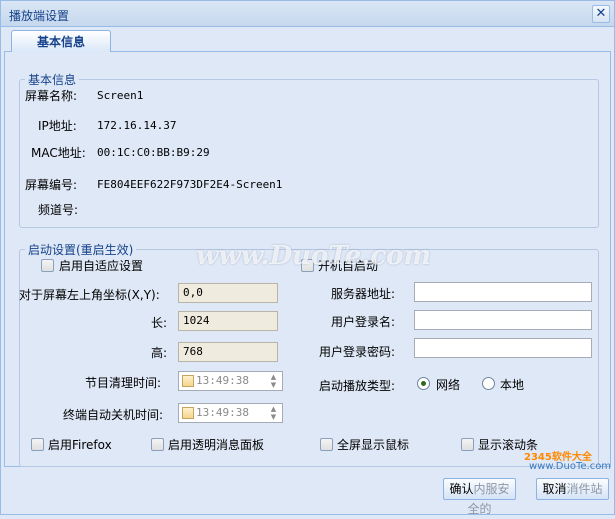  What do you see at coordinates (503, 348) in the screenshot?
I see `password-input` at bounding box center [503, 348].